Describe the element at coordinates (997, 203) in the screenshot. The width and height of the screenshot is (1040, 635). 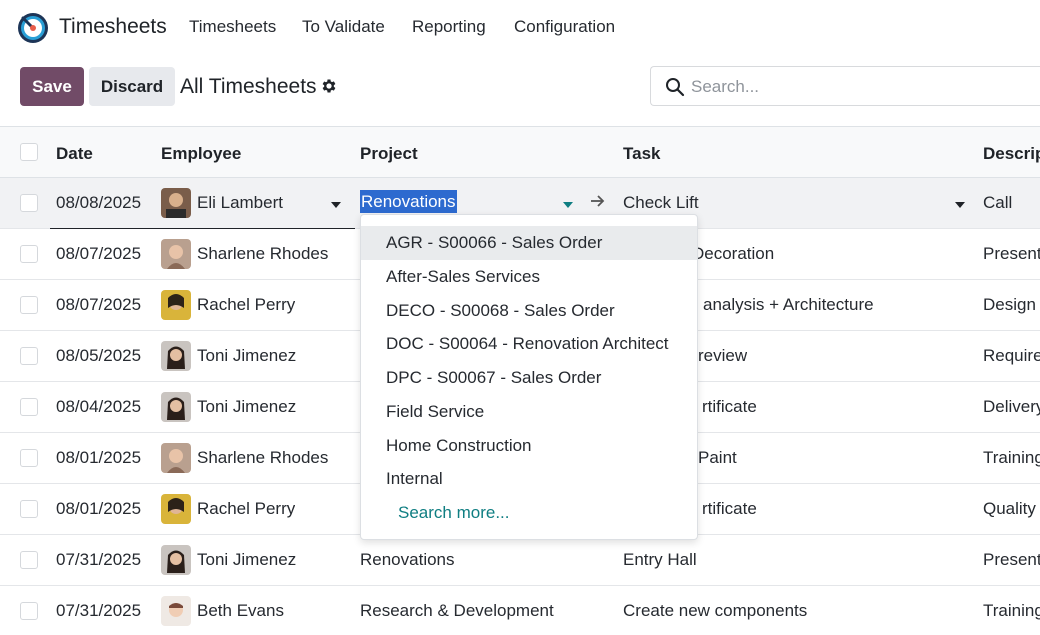
I see `row-description: Call` at that location.